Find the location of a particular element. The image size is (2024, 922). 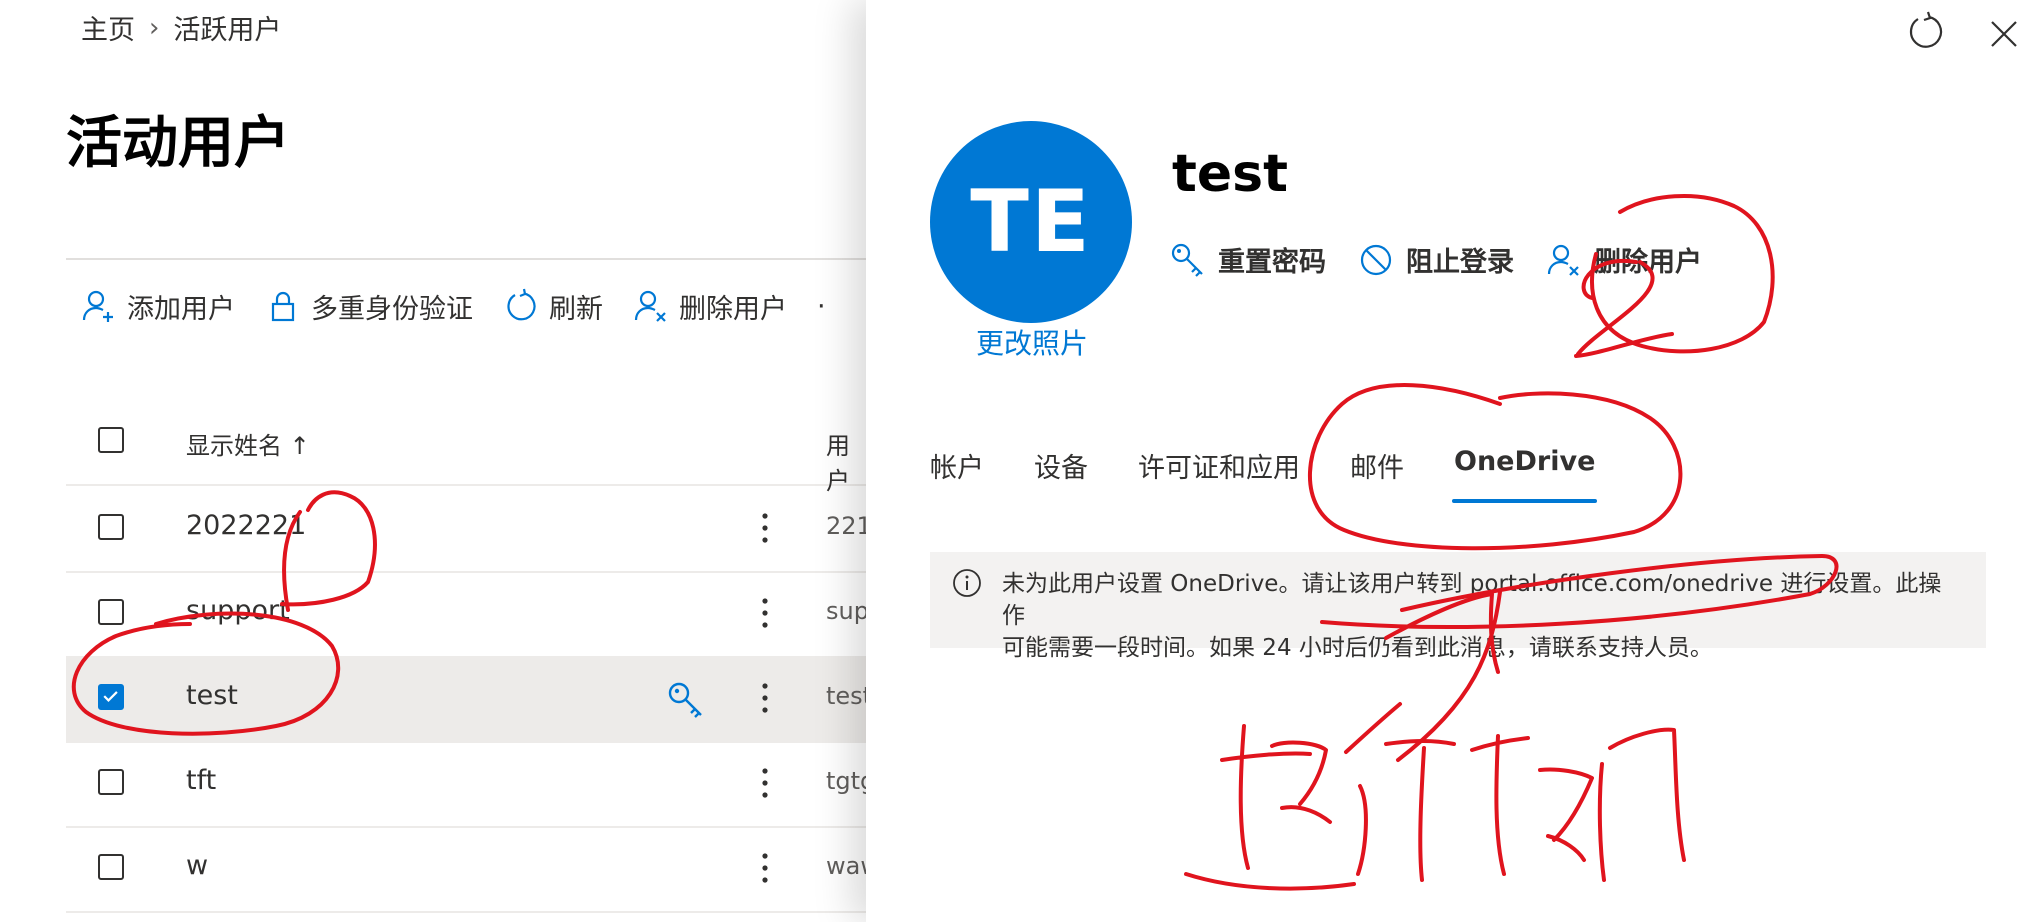

delete-user-button: 删除用户 is located at coordinates (710, 306).